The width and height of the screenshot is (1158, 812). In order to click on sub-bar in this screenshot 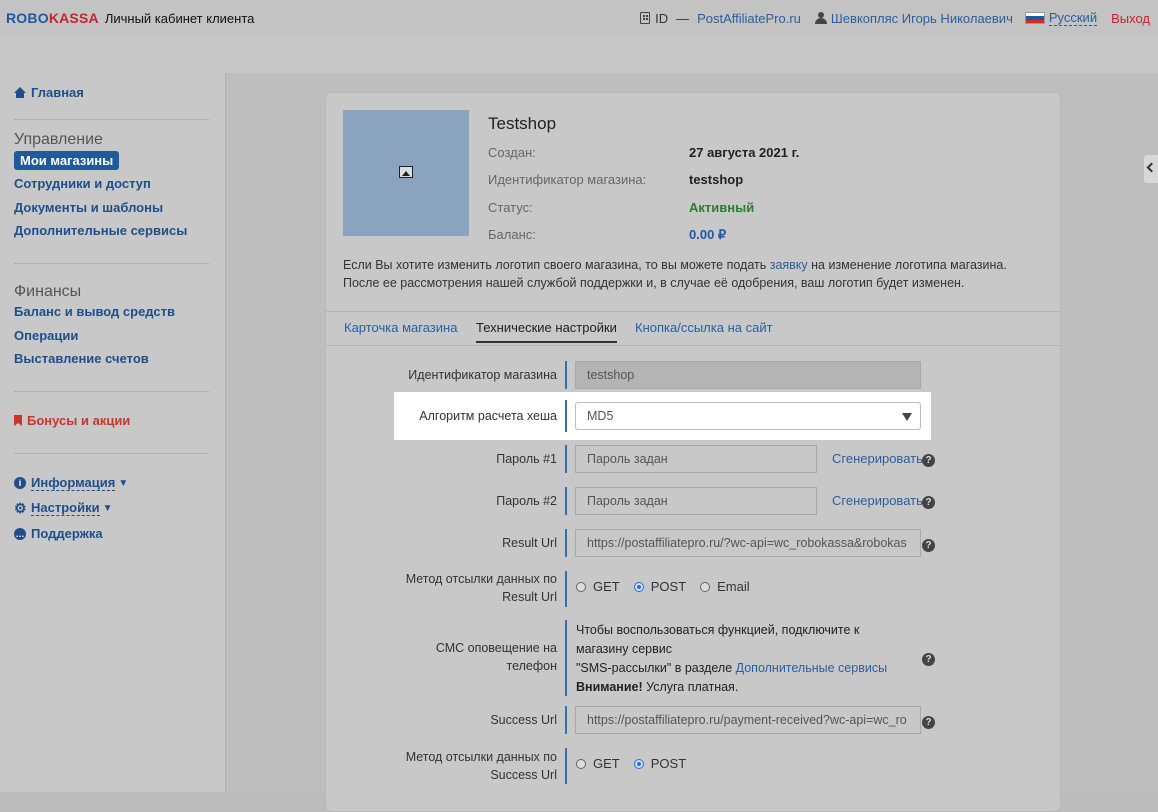, I will do `click(579, 54)`.